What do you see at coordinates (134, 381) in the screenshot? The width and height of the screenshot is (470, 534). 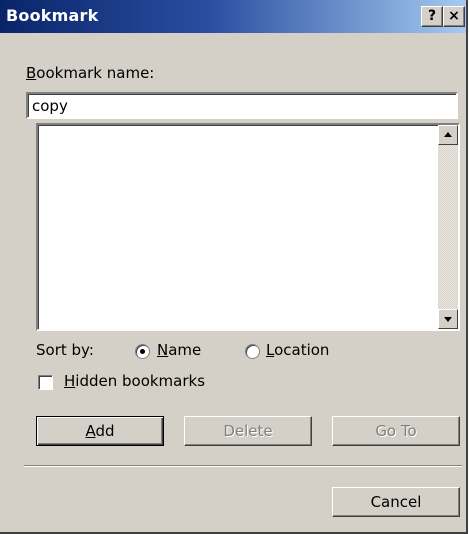 I see `hidden-bookmarks-label: Hidden bookmarks` at bounding box center [134, 381].